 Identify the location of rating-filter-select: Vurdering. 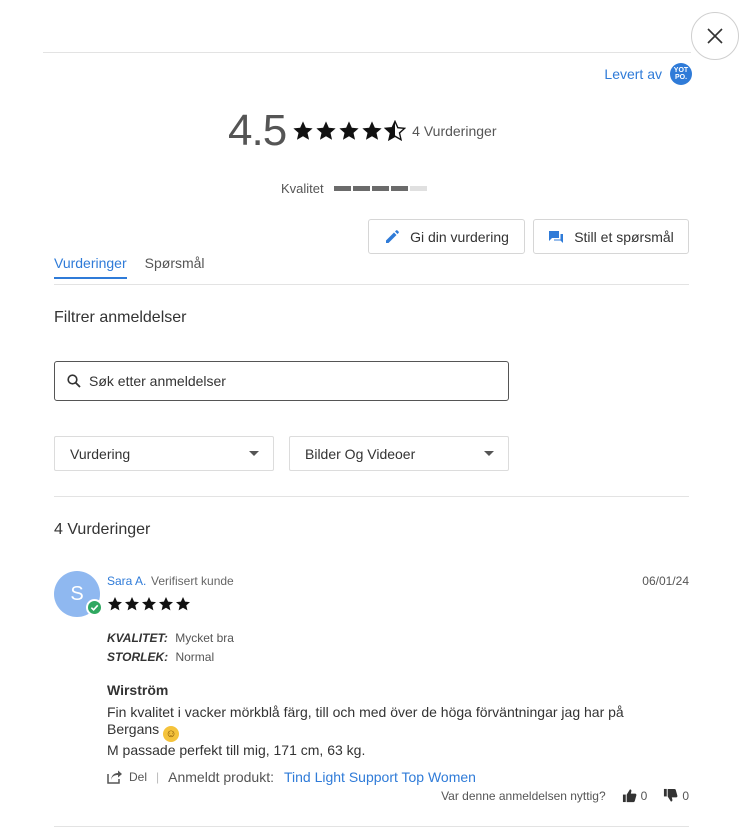
(164, 453).